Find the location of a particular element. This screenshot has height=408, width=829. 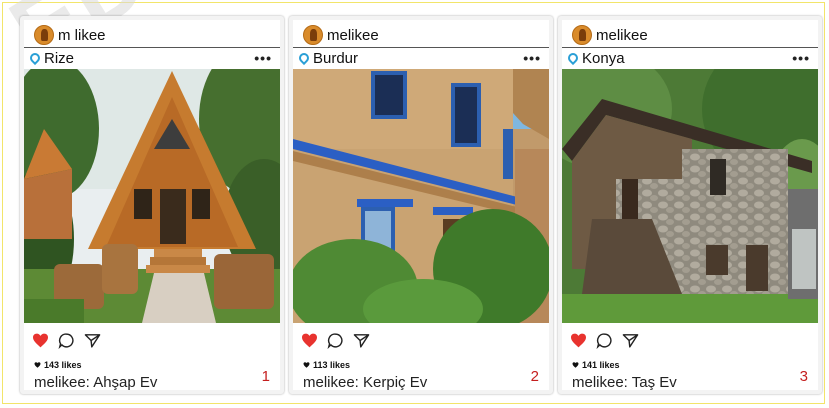

post-header: m likee is located at coordinates (70, 35).